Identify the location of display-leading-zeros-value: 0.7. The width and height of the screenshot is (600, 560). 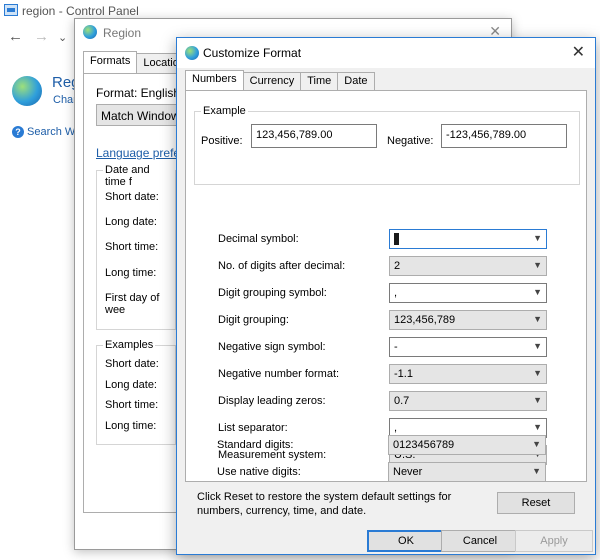
(402, 401).